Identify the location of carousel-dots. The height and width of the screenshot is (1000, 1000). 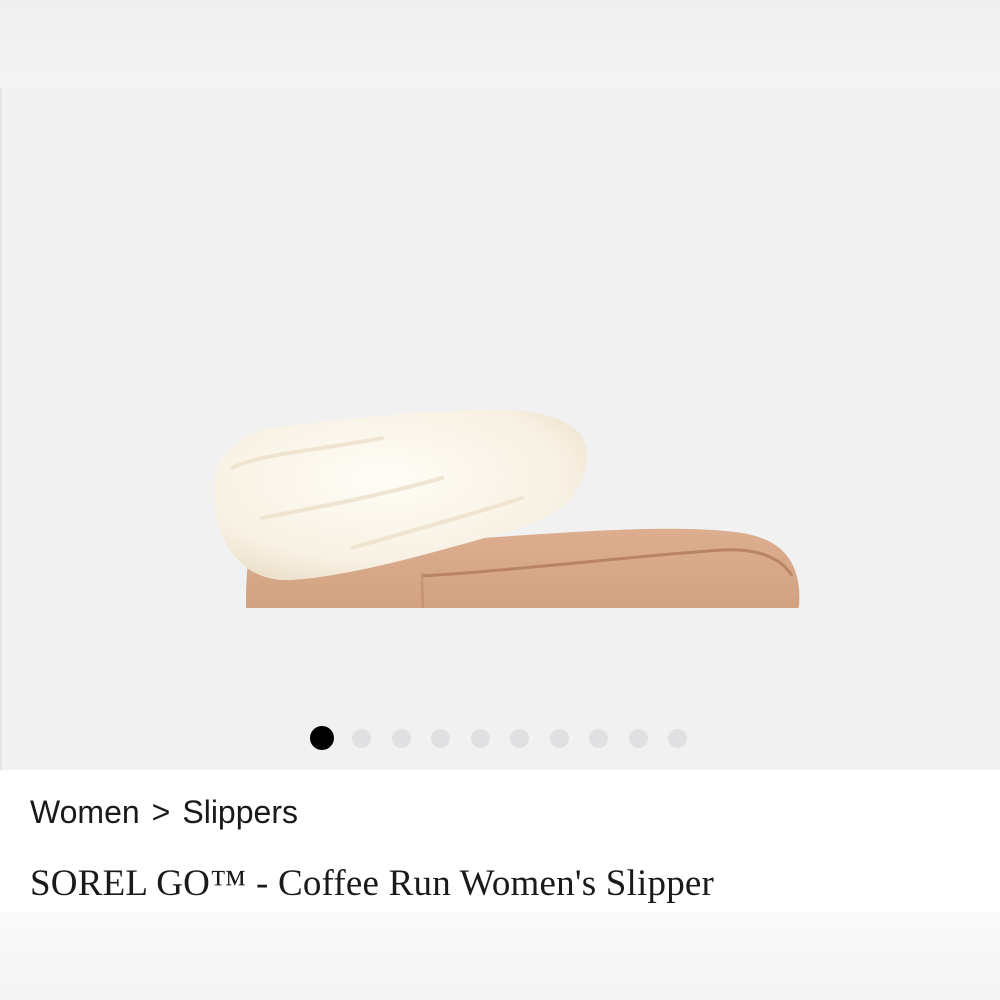
(509, 738).